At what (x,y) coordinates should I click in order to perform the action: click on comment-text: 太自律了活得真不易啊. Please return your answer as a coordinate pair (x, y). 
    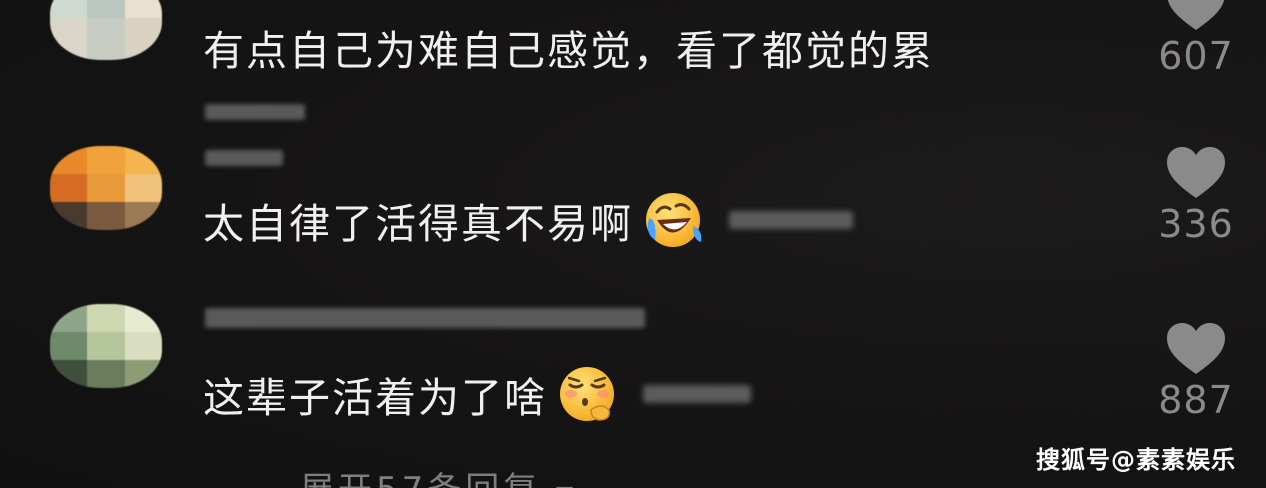
    Looking at the image, I should click on (528, 220).